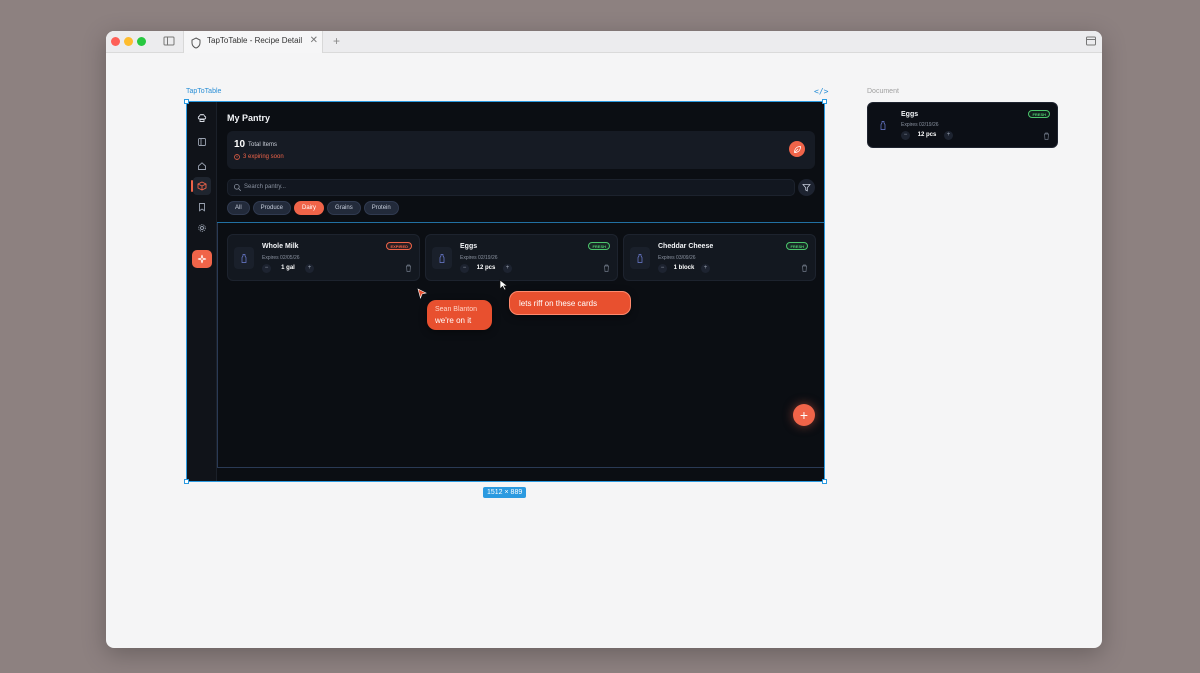 Image resolution: width=1200 pixels, height=673 pixels. Describe the element at coordinates (249, 118) in the screenshot. I see `page-title: My Pantry` at that location.